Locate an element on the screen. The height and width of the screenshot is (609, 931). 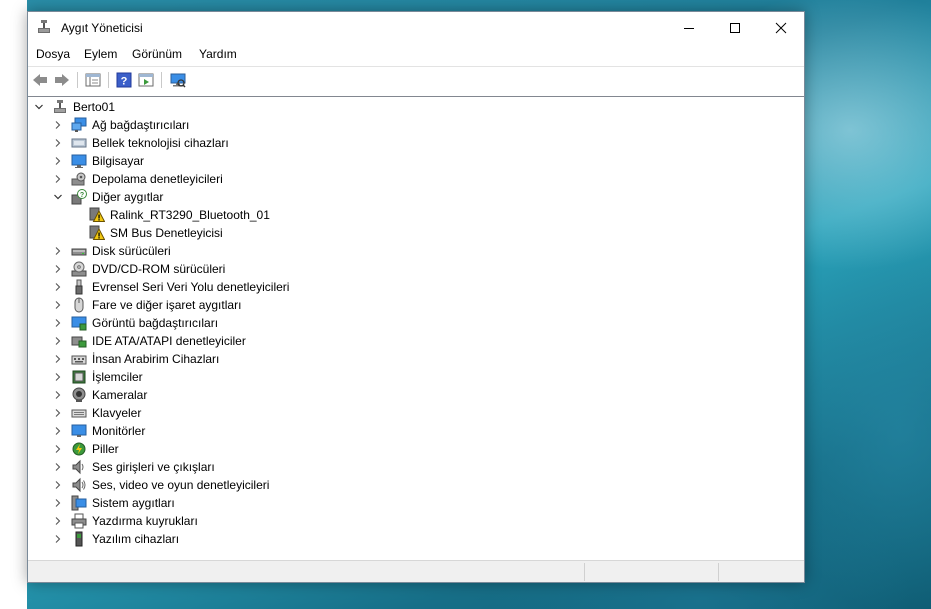
update-driver-button is located at coordinates (146, 80).